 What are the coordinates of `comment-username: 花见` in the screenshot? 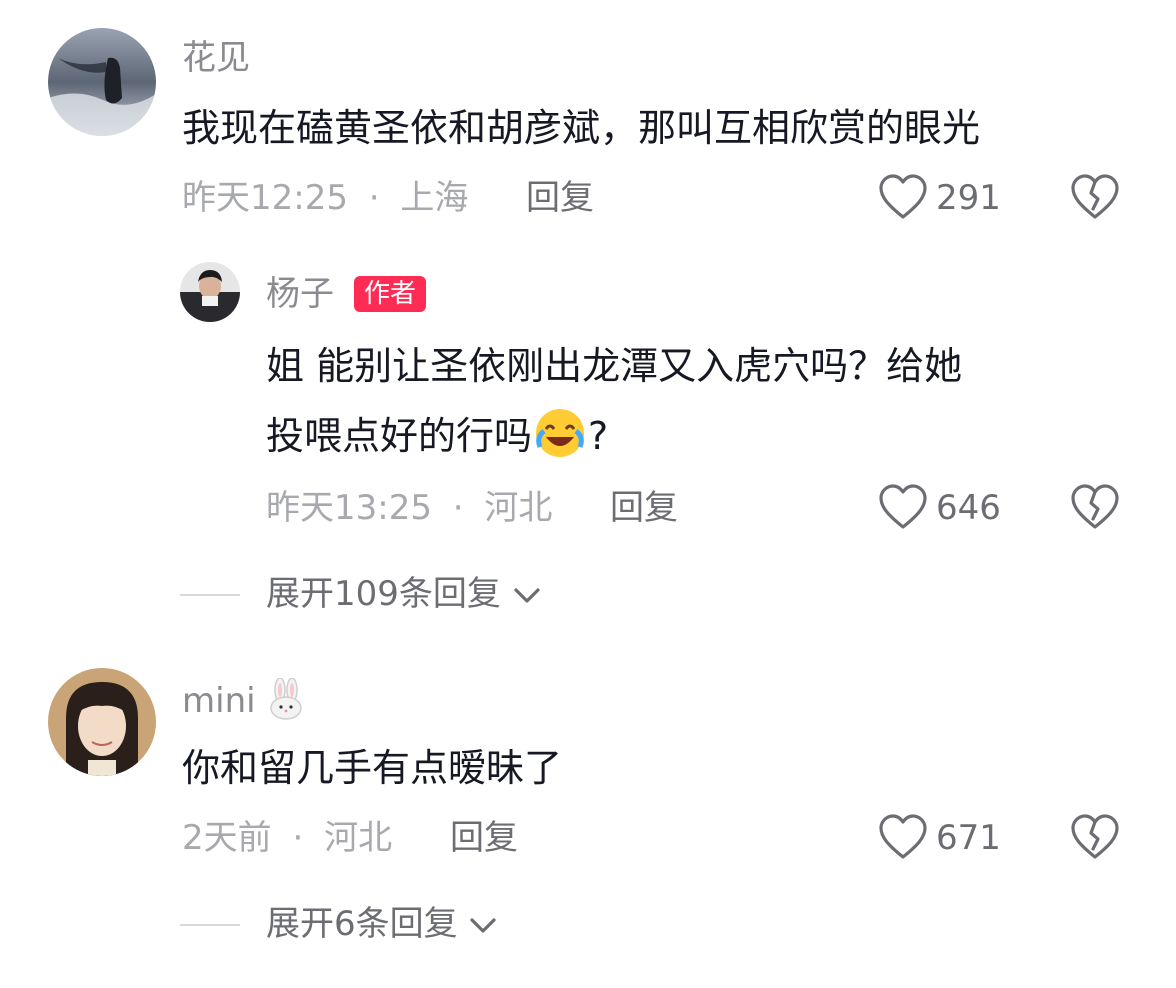 It's located at (216, 58).